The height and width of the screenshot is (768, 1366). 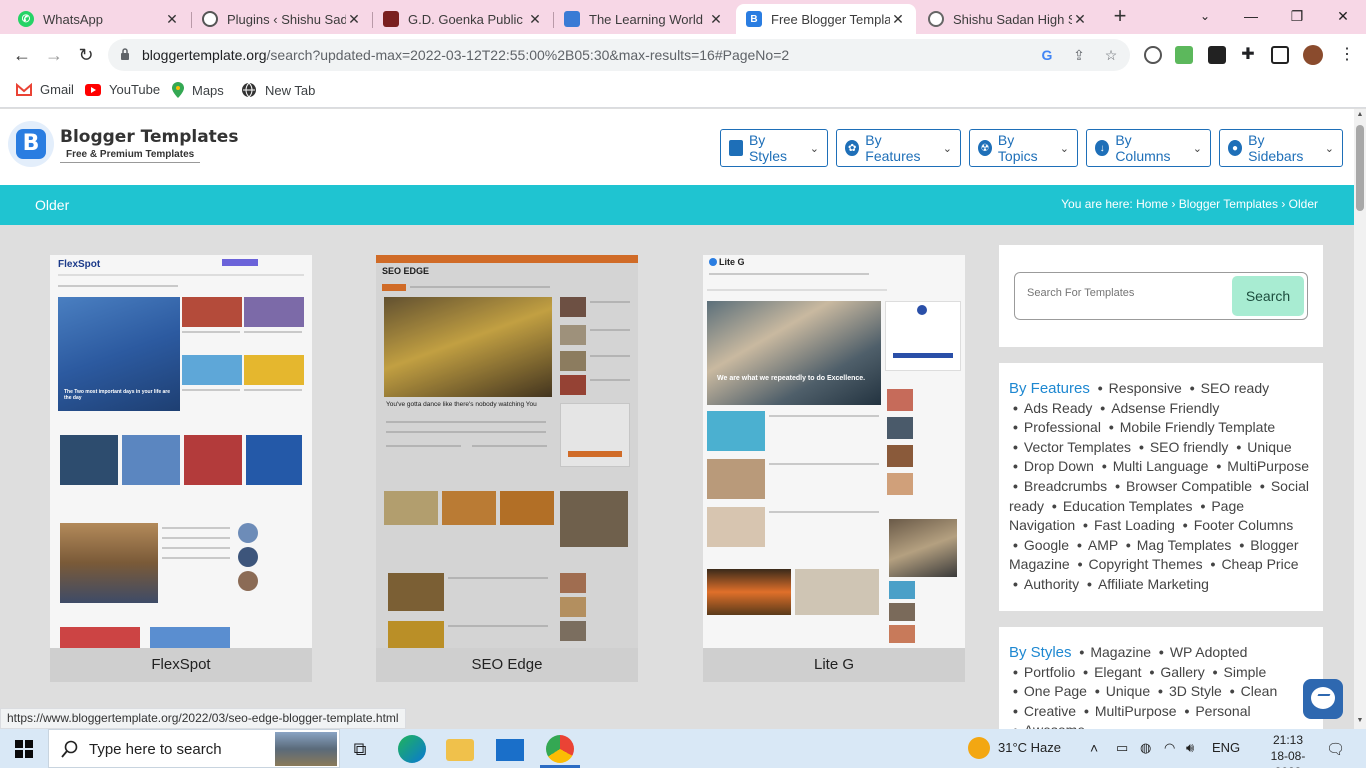 I want to click on style-tag-link: MultiPurpose, so click(x=1136, y=711).